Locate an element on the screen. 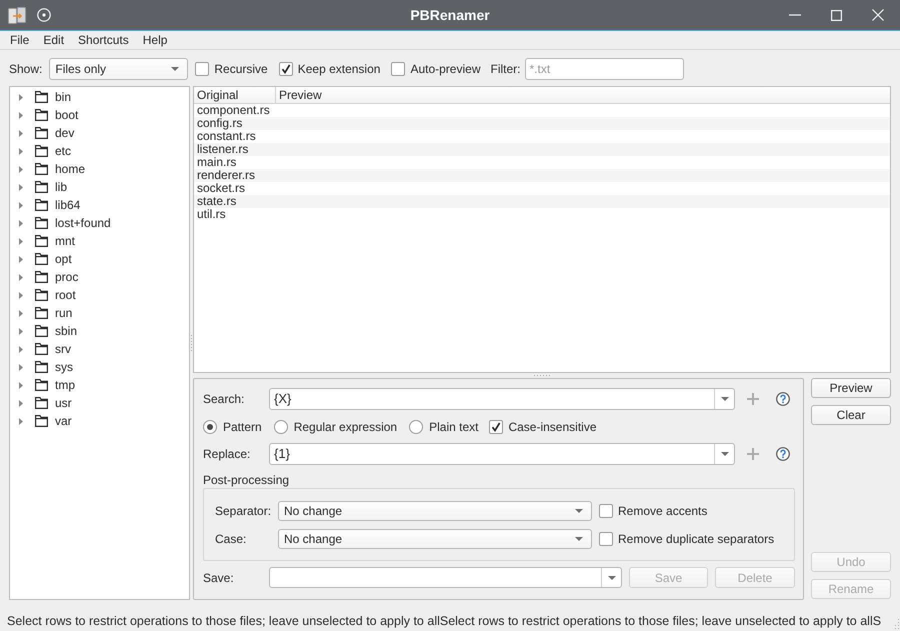  column-header: Preview is located at coordinates (583, 95).